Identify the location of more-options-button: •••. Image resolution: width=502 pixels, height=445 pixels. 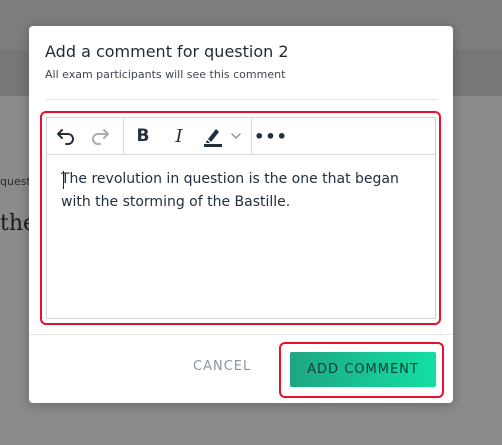
(271, 136).